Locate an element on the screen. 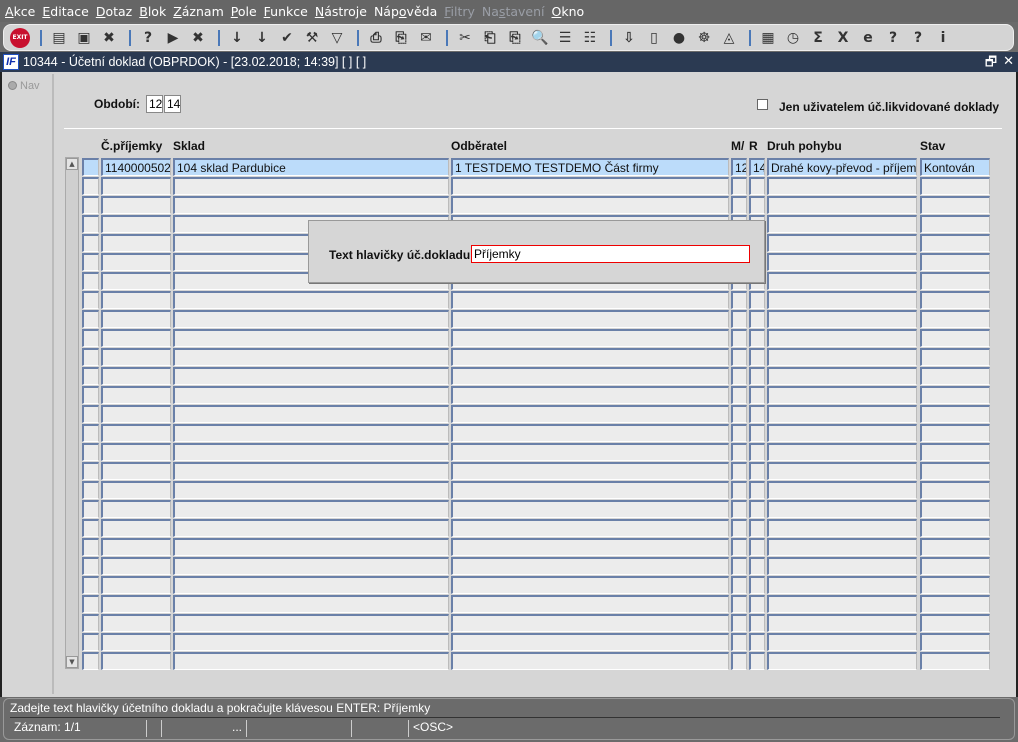  table-cell: 1140000502 is located at coordinates (136, 167).